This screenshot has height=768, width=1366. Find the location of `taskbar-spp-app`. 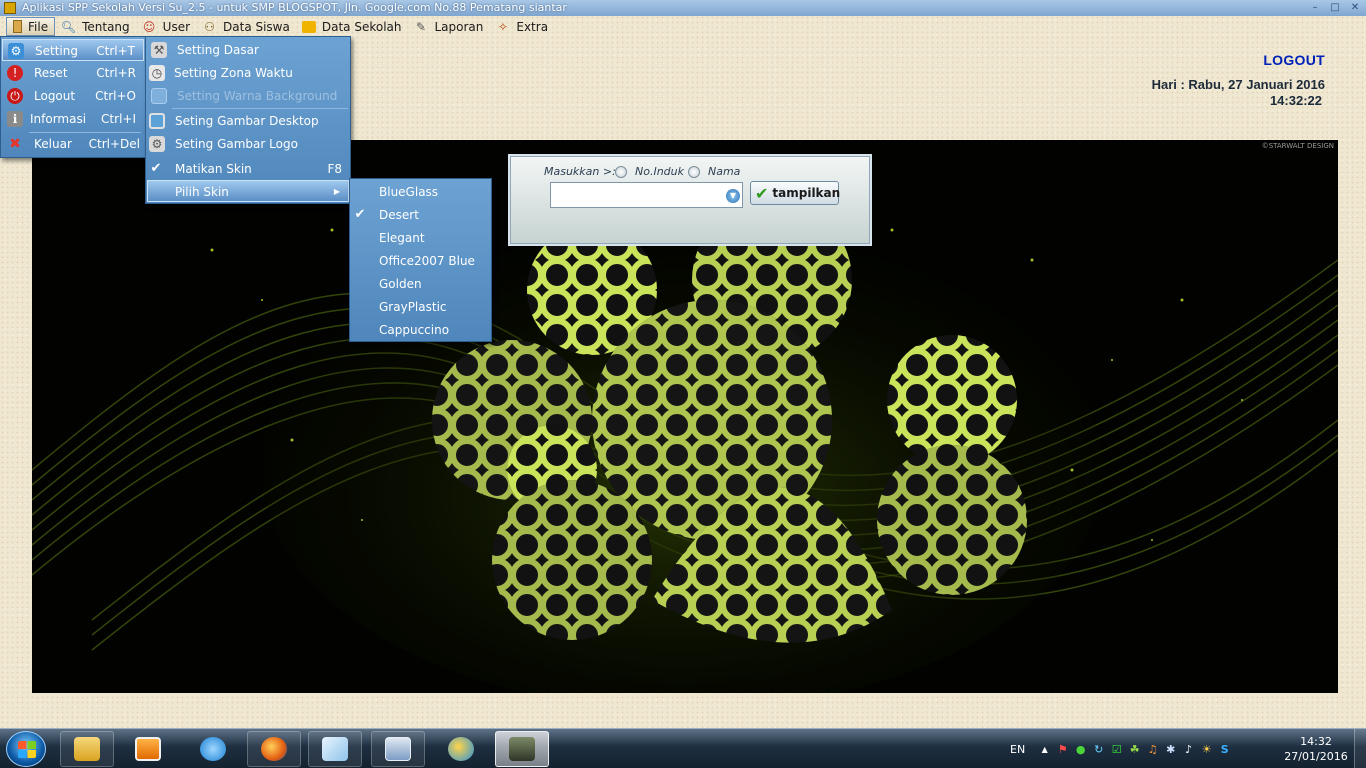

taskbar-spp-app is located at coordinates (522, 749).